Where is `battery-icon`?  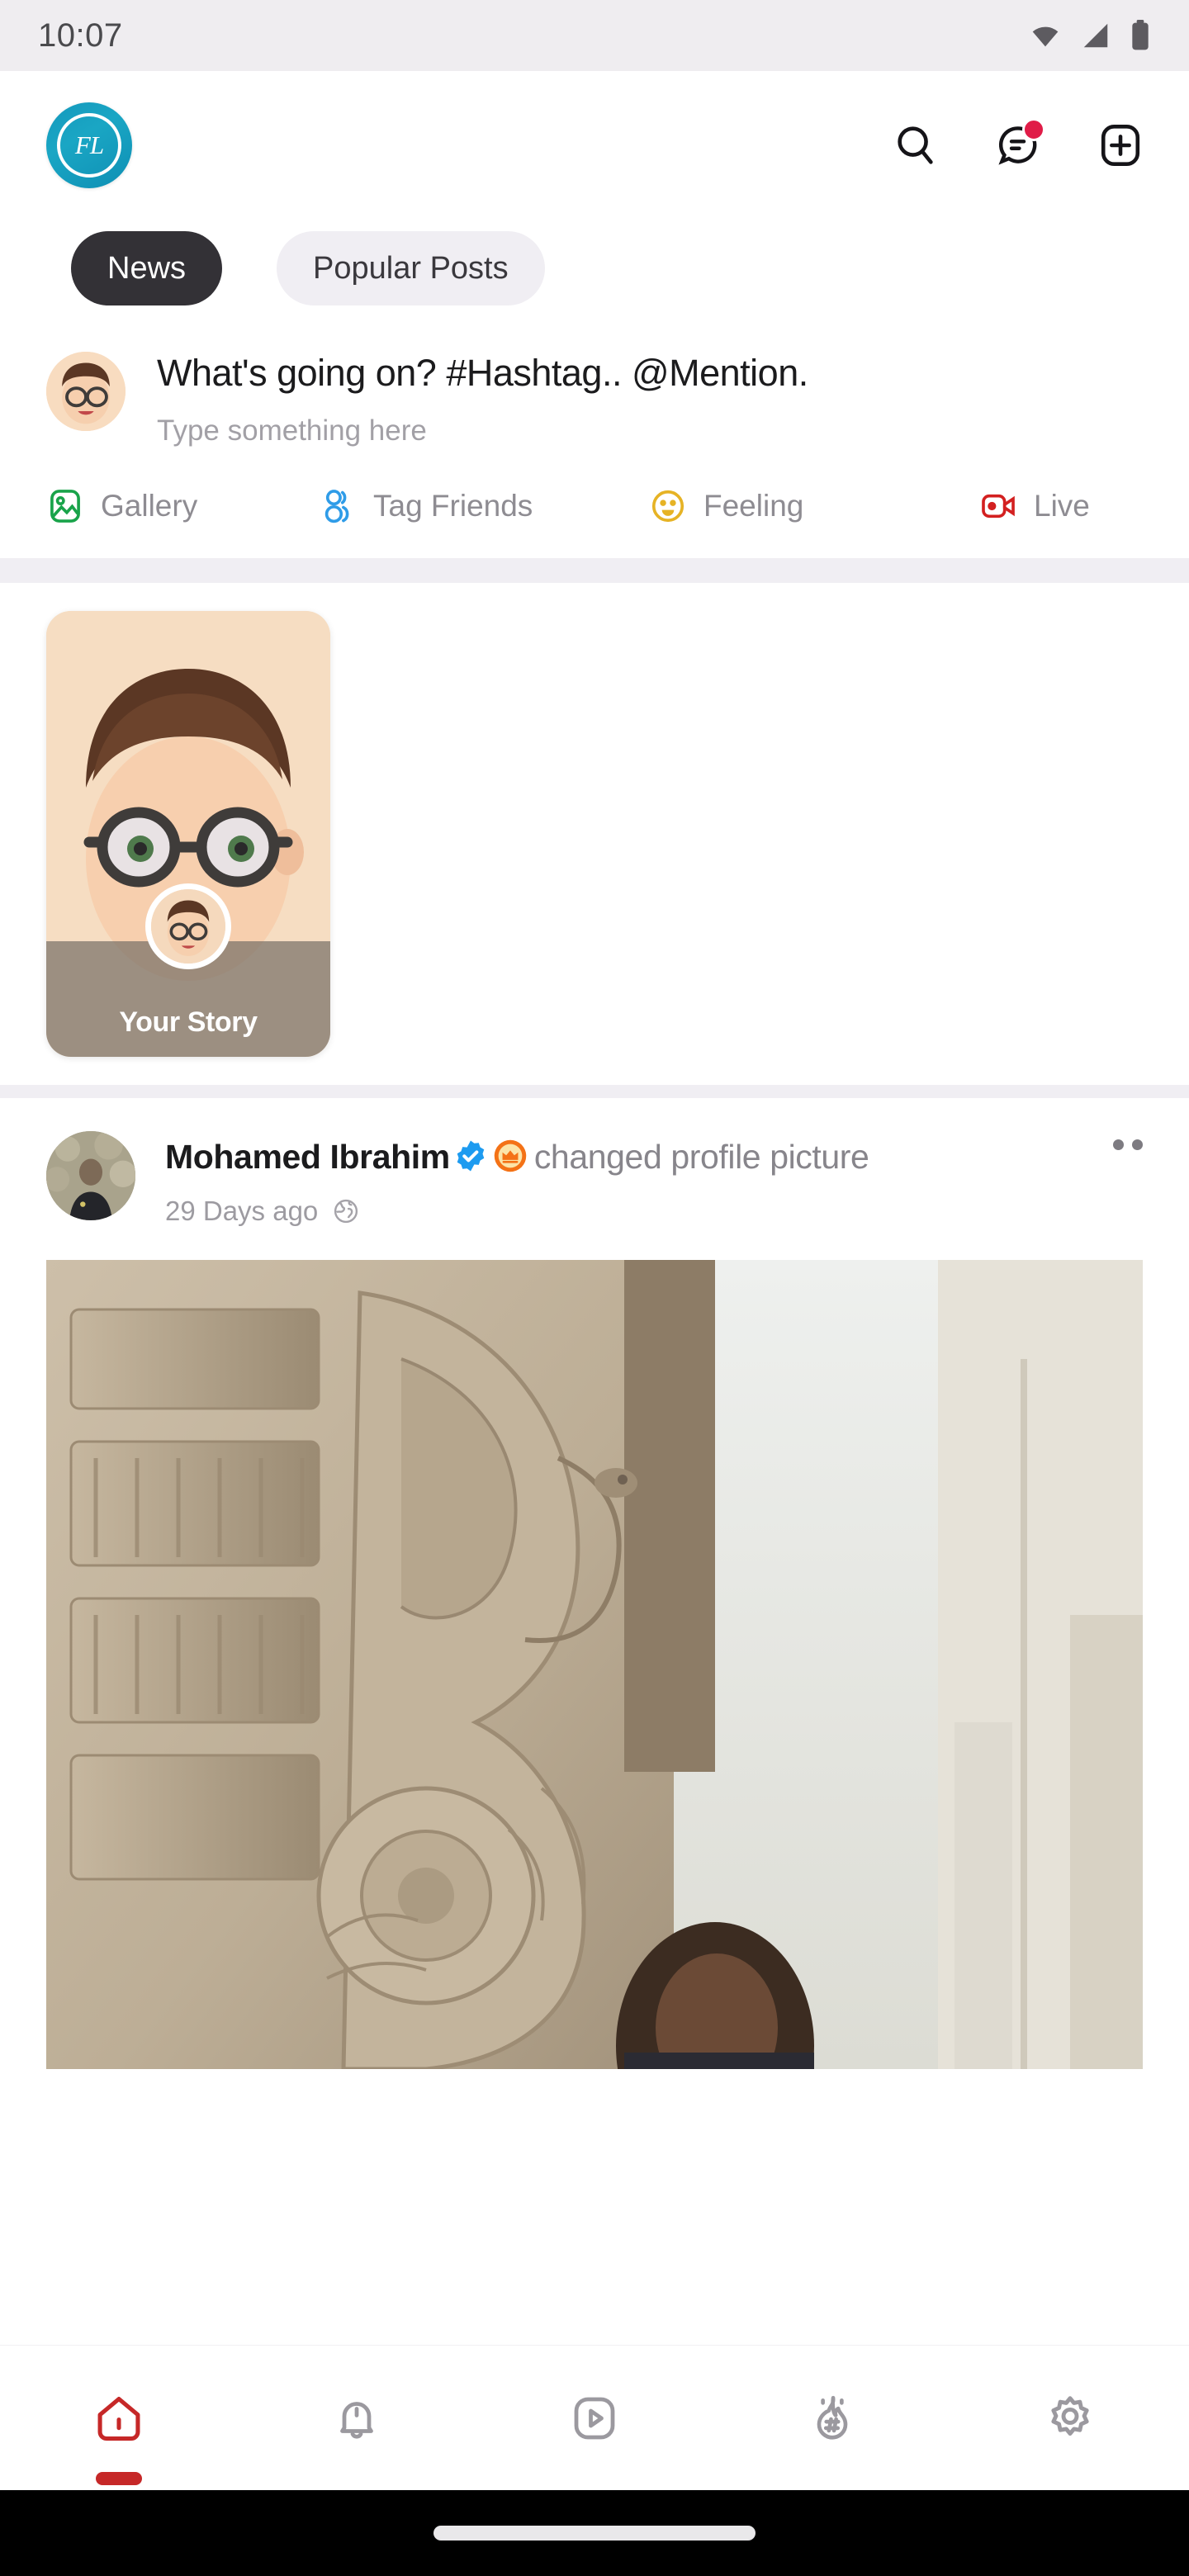 battery-icon is located at coordinates (1140, 35).